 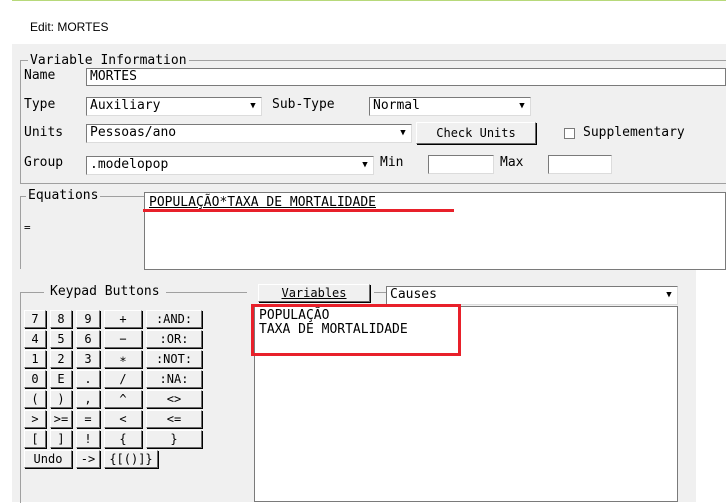 What do you see at coordinates (123, 399) in the screenshot?
I see `keypad-button: ^` at bounding box center [123, 399].